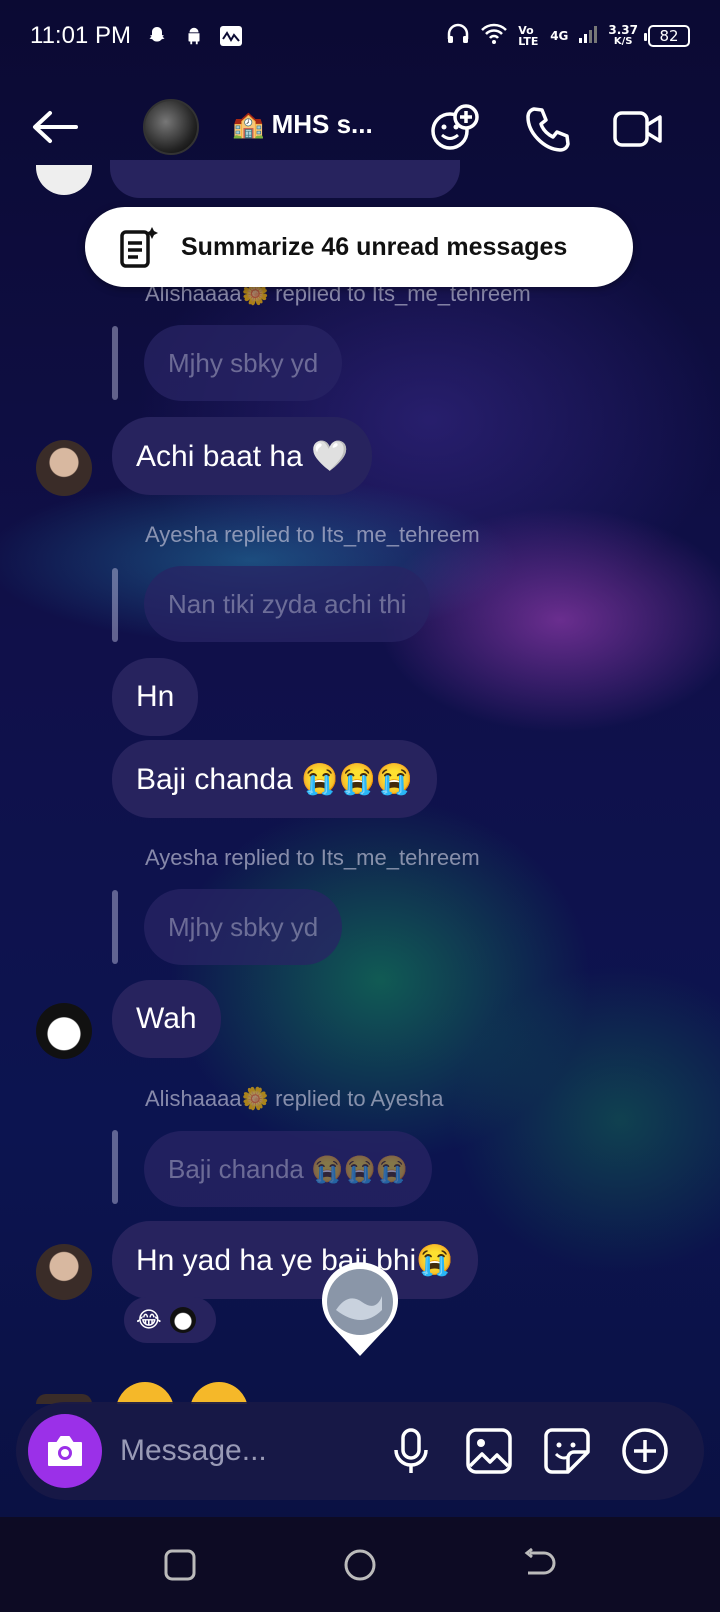 Image resolution: width=720 pixels, height=1612 pixels. I want to click on message-bubble: Hn, so click(155, 697).